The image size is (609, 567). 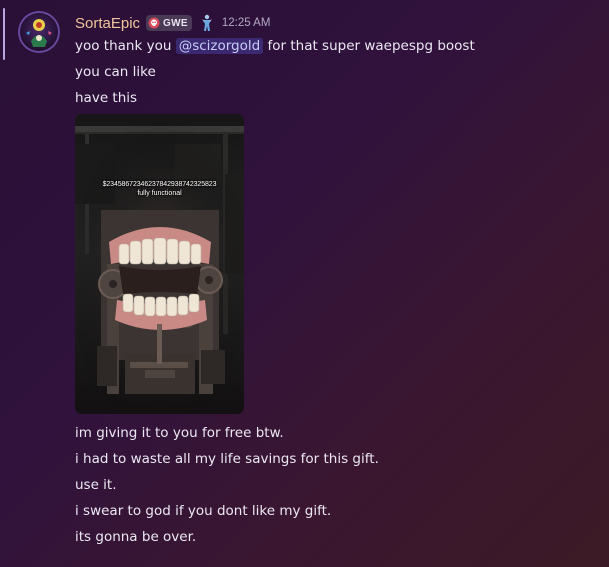 I want to click on message-text: yoo thank you, so click(x=125, y=46).